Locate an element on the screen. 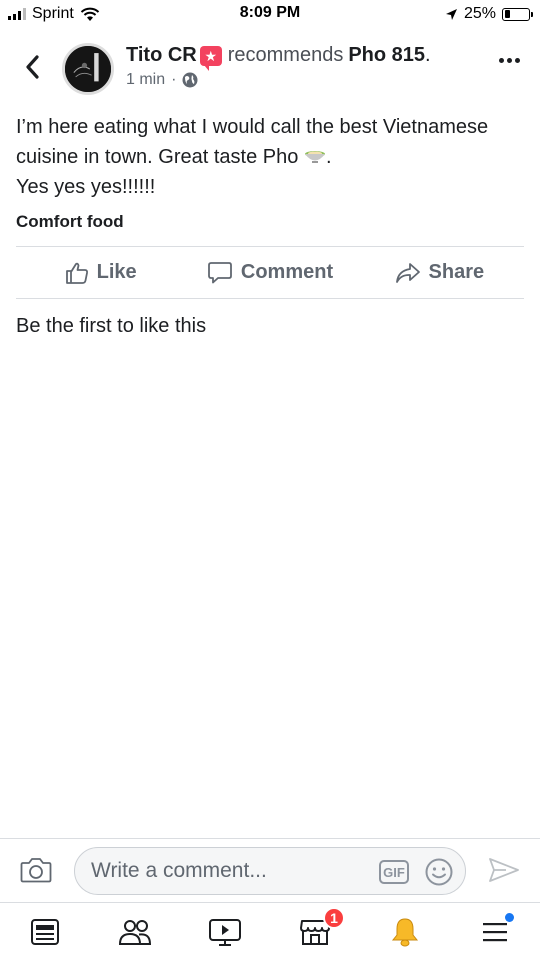 The width and height of the screenshot is (540, 960). chevron-left-icon is located at coordinates (32, 67).